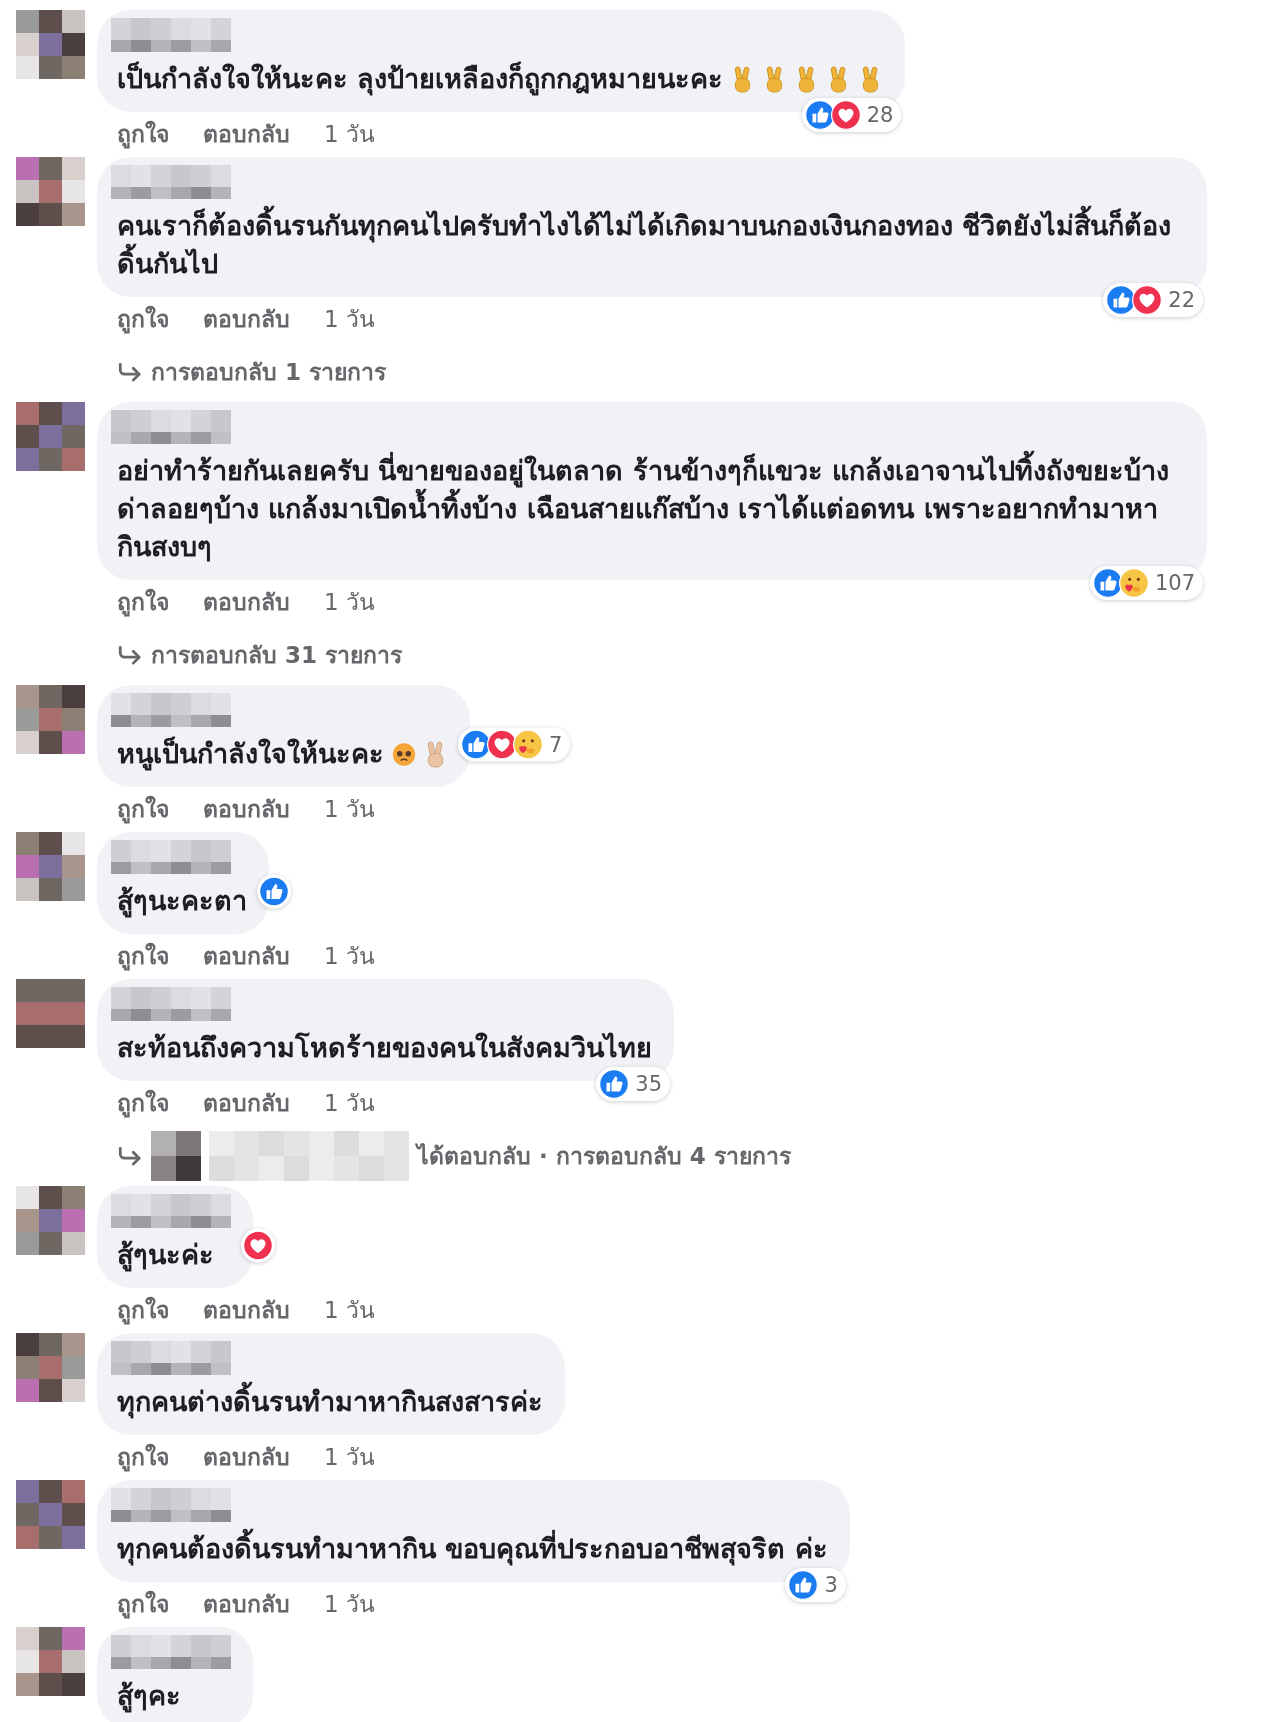  Describe the element at coordinates (1181, 300) in the screenshot. I see `reaction-count: 22` at that location.